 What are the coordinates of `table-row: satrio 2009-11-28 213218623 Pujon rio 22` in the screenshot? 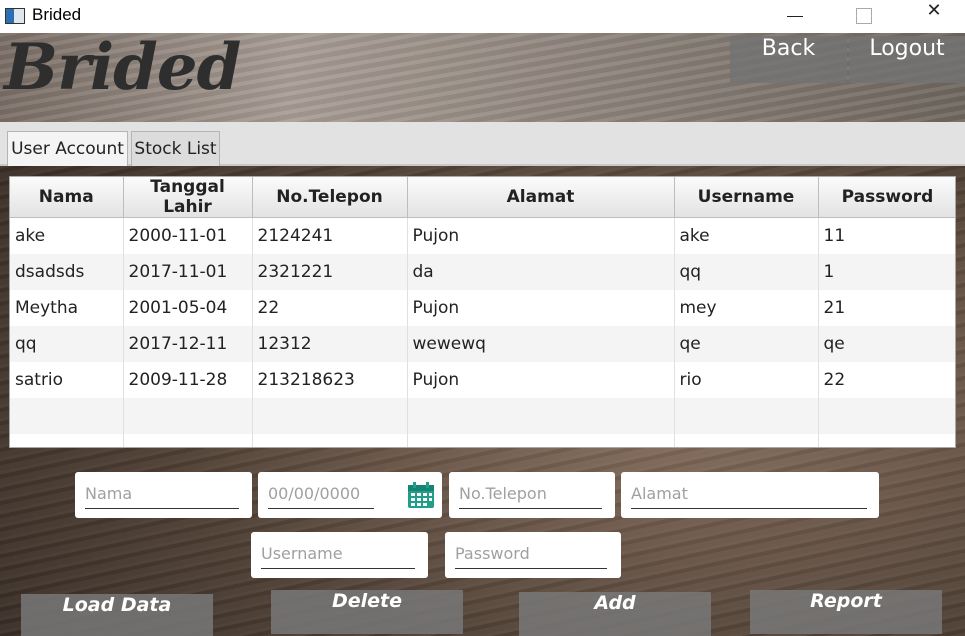 It's located at (482, 379).